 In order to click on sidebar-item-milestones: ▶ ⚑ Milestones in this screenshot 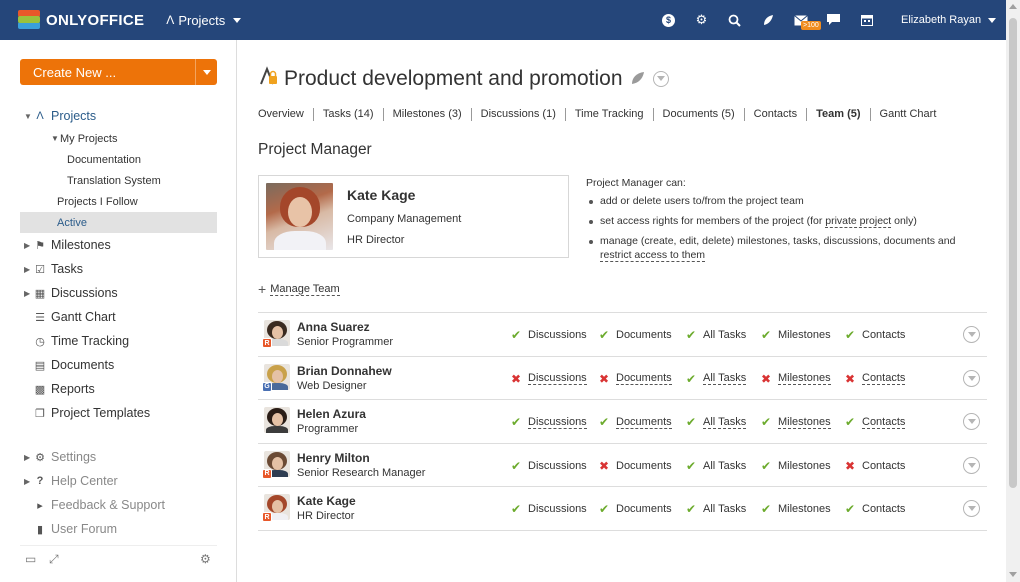, I will do `click(118, 245)`.